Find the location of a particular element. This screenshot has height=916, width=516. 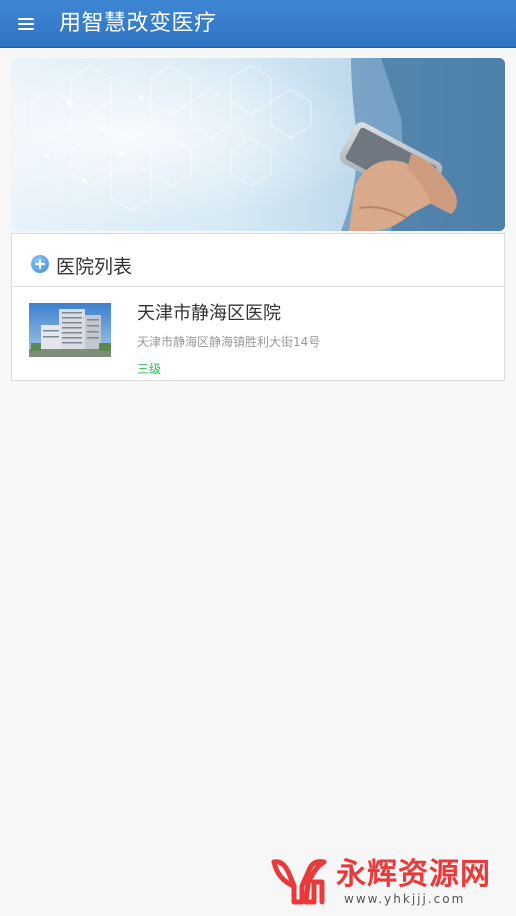

watermark-url: www.yhkjjj.com is located at coordinates (405, 899).